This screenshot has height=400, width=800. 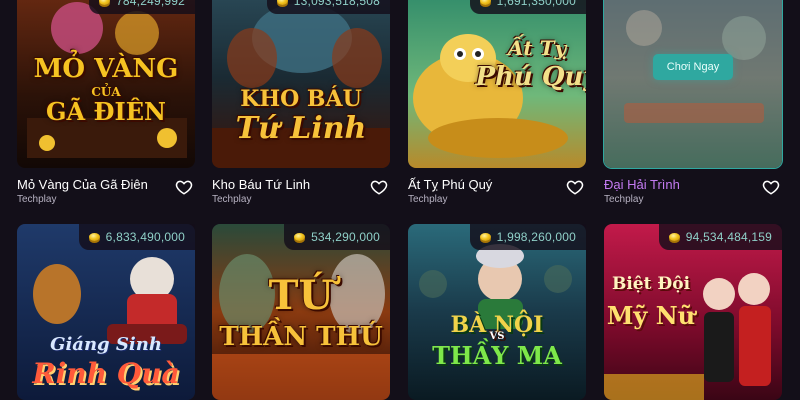 I want to click on game-thumbnail: KHO BÁU Tứ Linh, so click(x=301, y=84).